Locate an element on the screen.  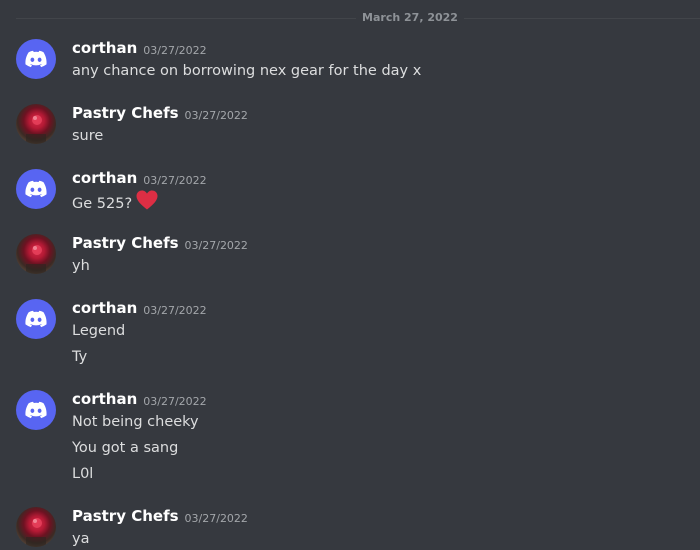
date-divider: March 27, 2022 is located at coordinates (350, 18).